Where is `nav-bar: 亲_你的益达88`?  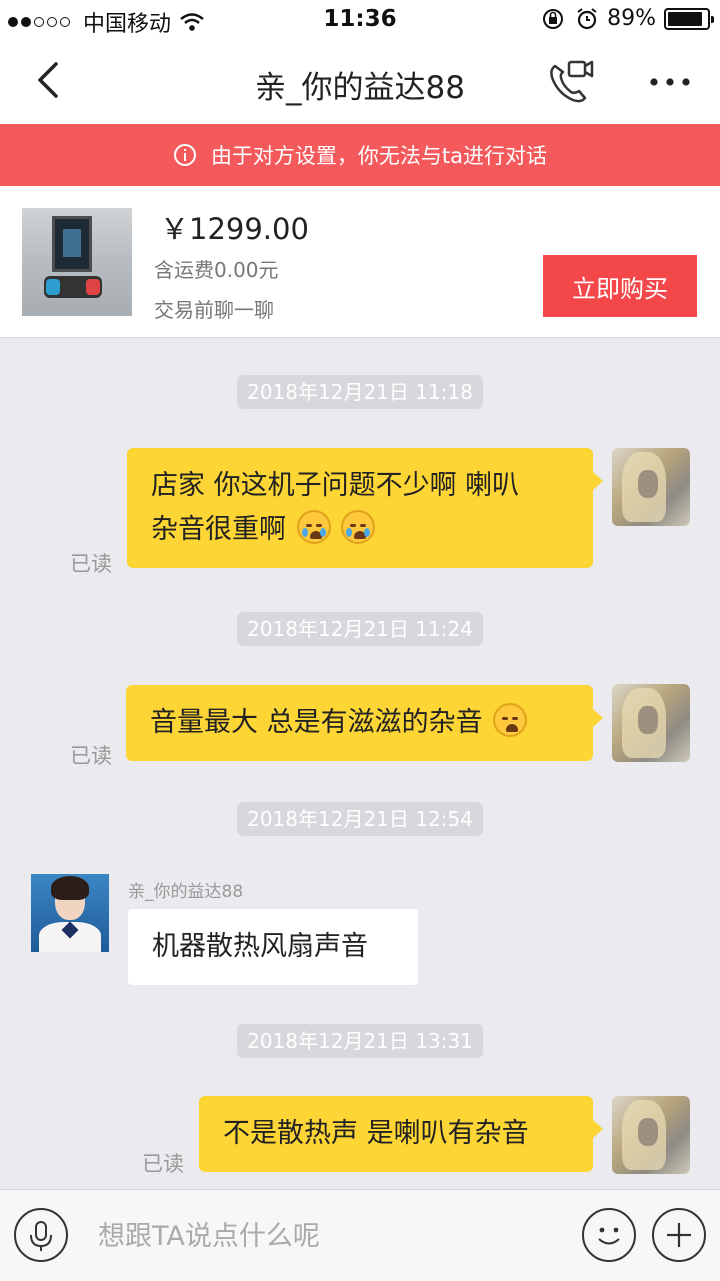
nav-bar: 亲_你的益达88 is located at coordinates (360, 82).